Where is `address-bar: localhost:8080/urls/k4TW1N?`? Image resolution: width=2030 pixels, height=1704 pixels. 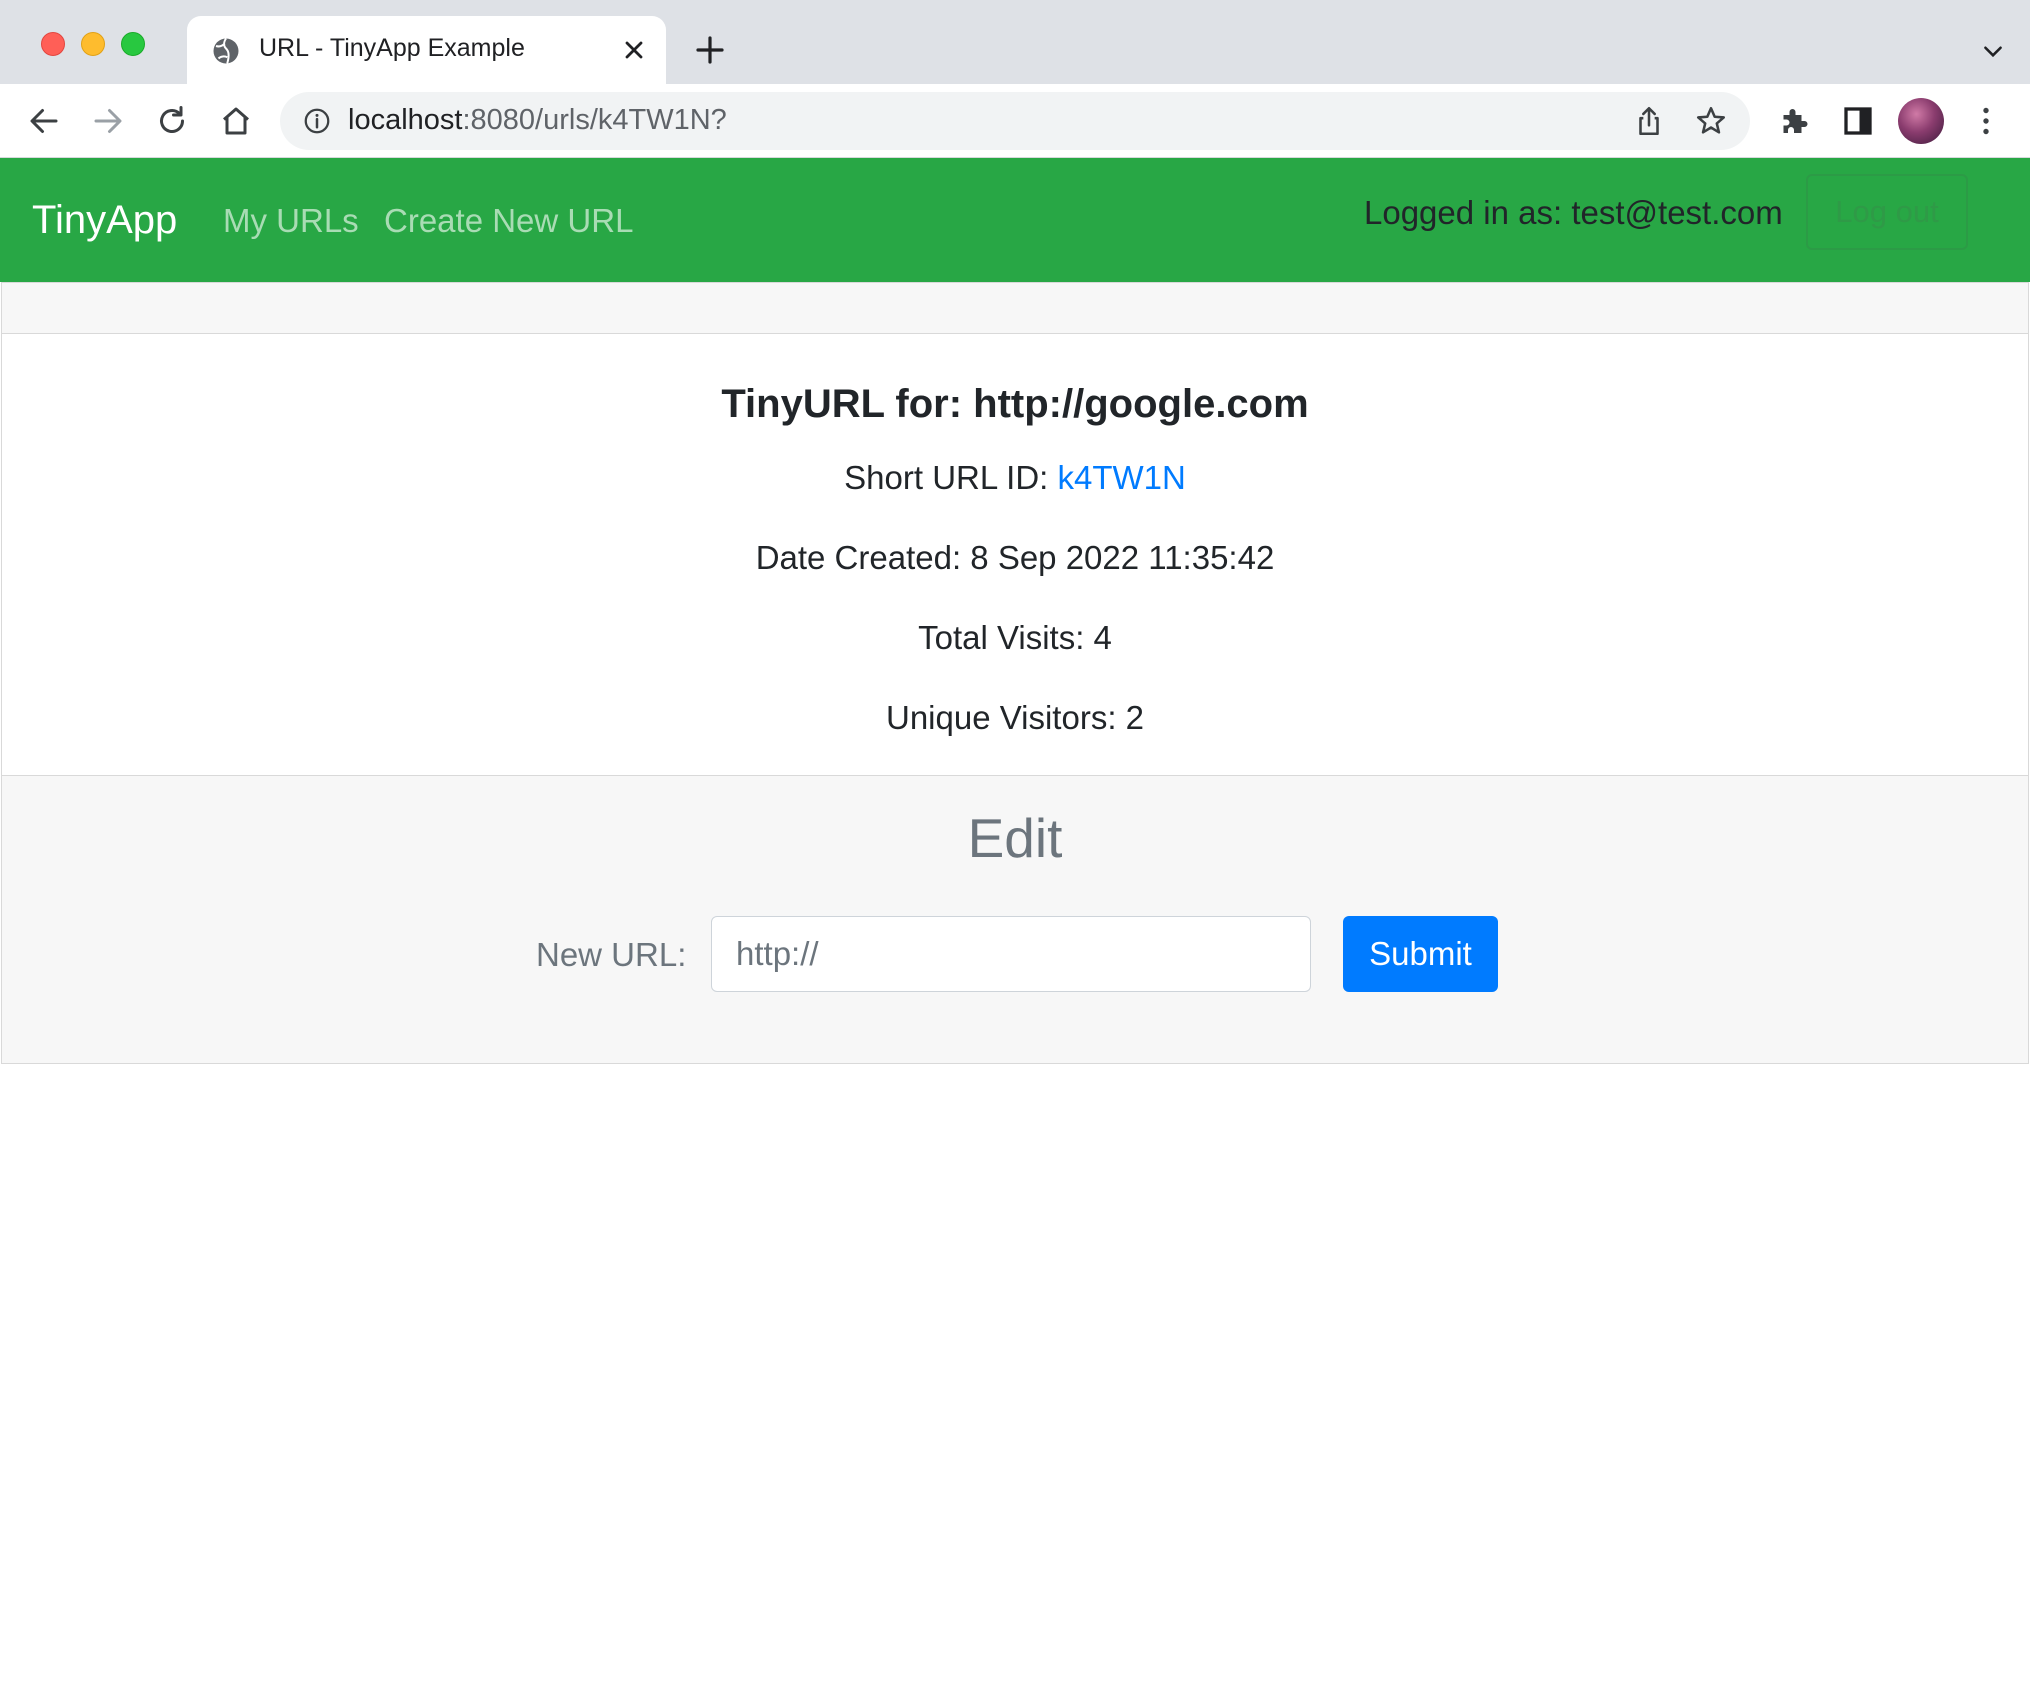 address-bar: localhost:8080/urls/k4TW1N? is located at coordinates (1015, 121).